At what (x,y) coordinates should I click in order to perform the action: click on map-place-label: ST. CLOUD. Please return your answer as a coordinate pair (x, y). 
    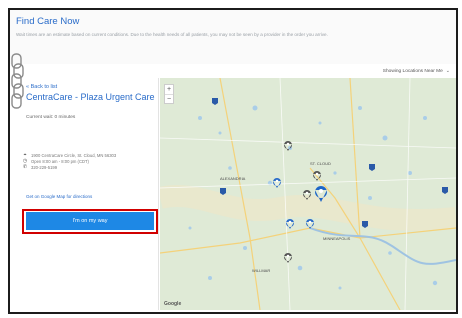
    Looking at the image, I should click on (320, 163).